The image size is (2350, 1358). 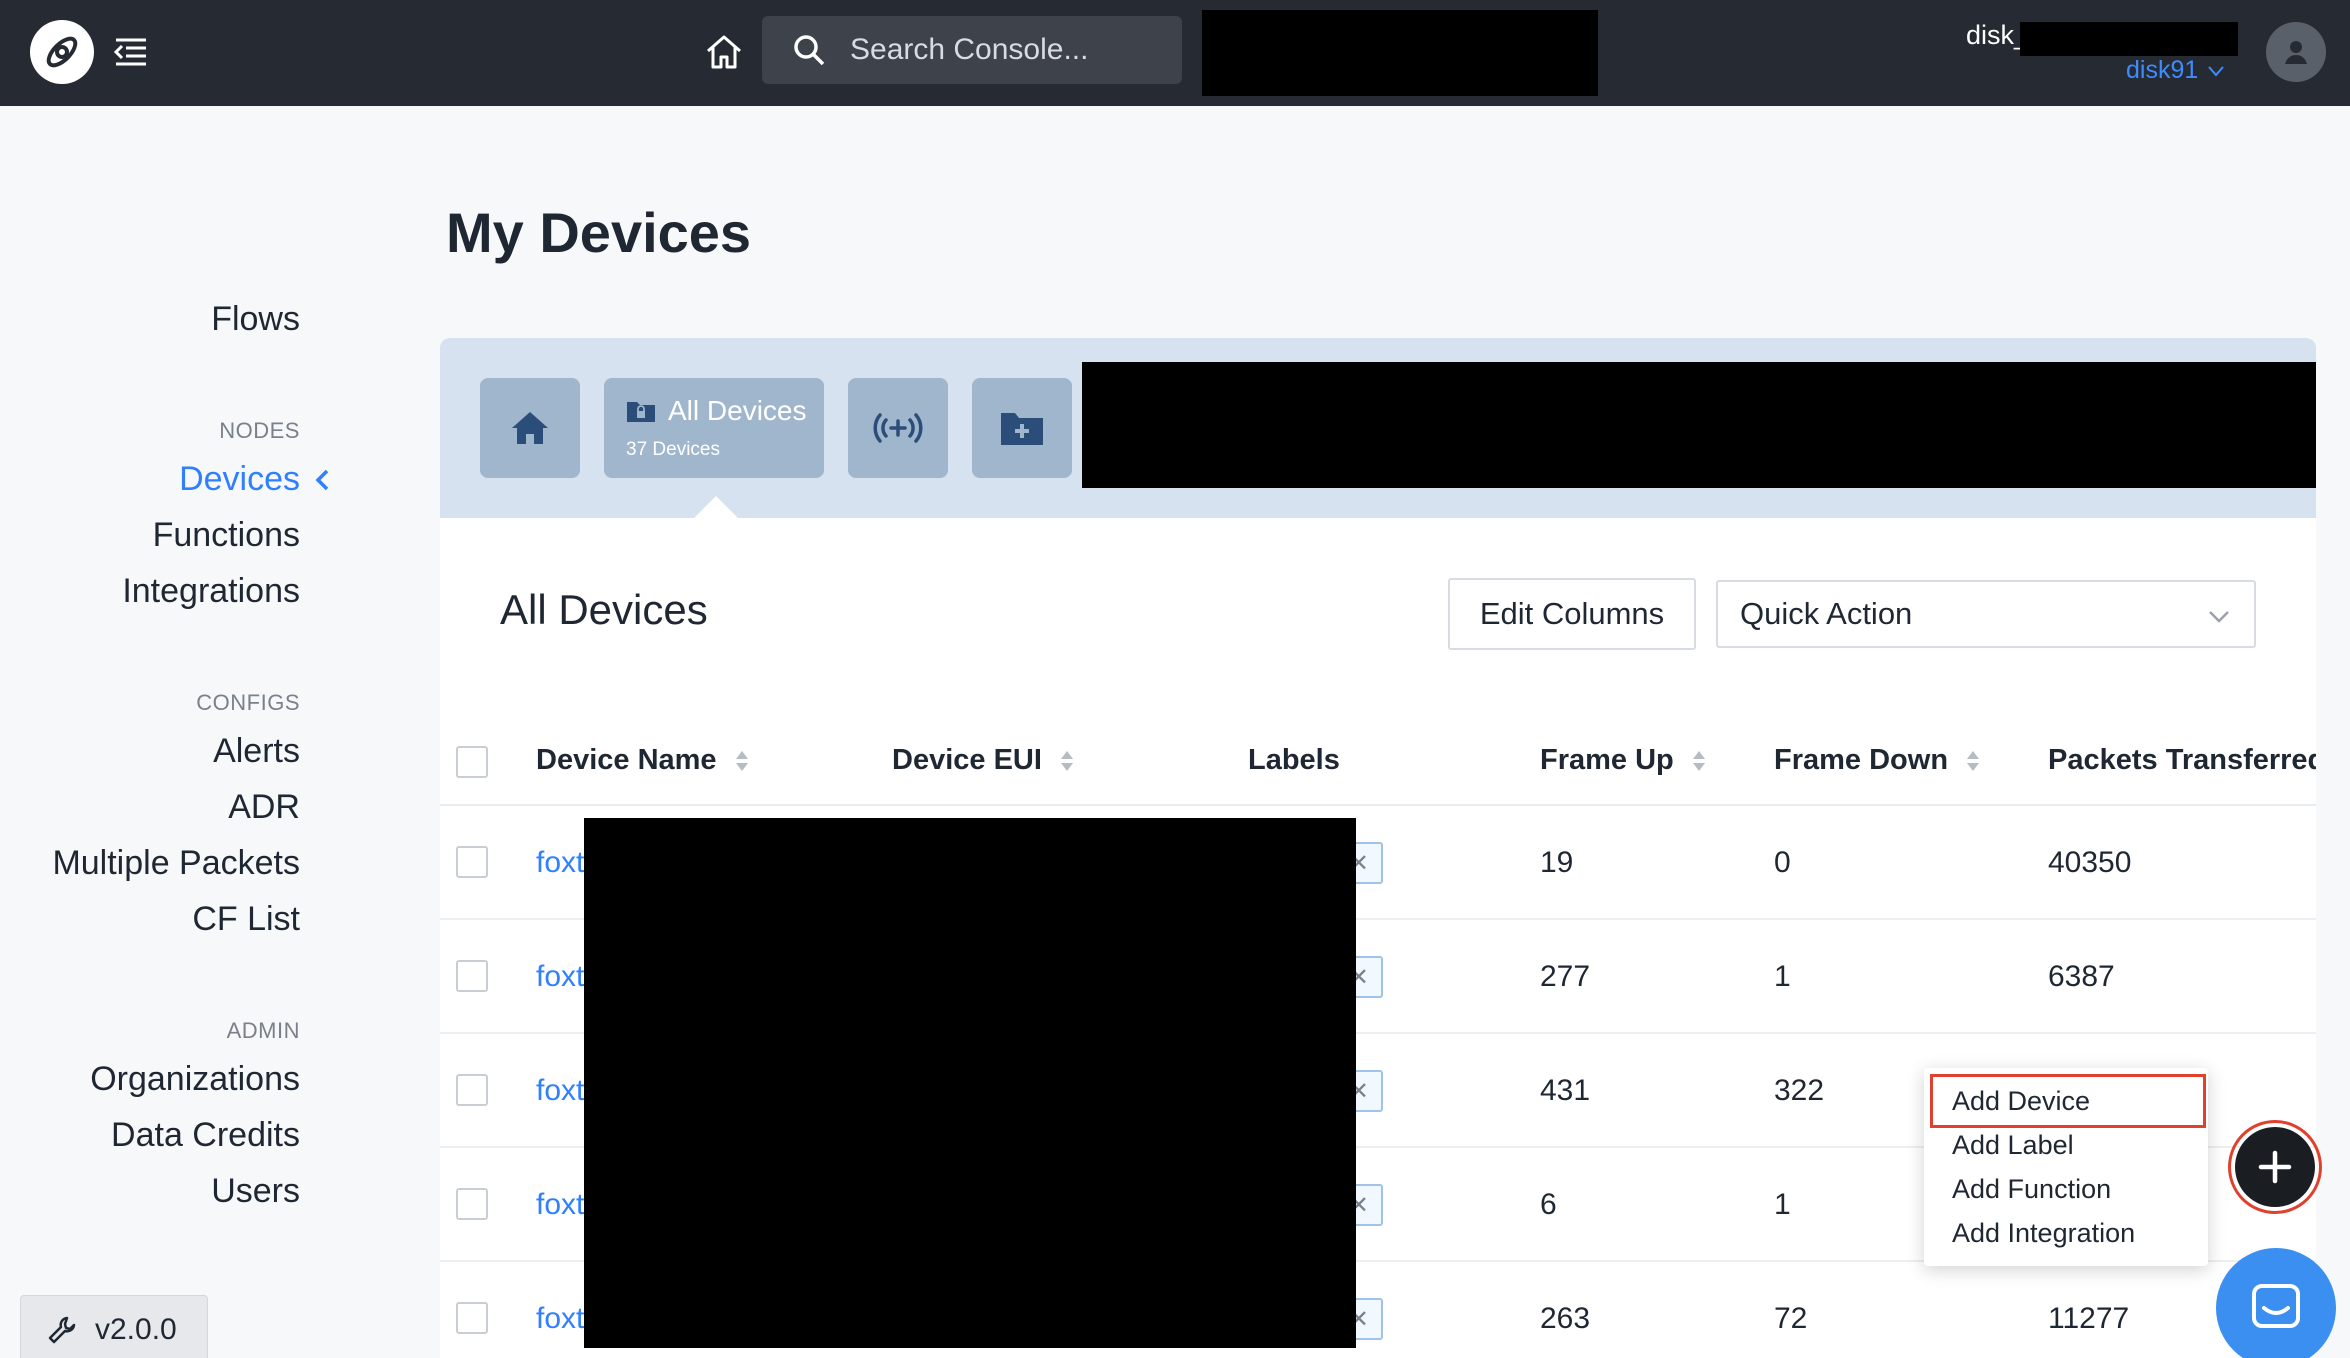 What do you see at coordinates (2043, 1233) in the screenshot?
I see `menu-item-add-integration: Add Integration` at bounding box center [2043, 1233].